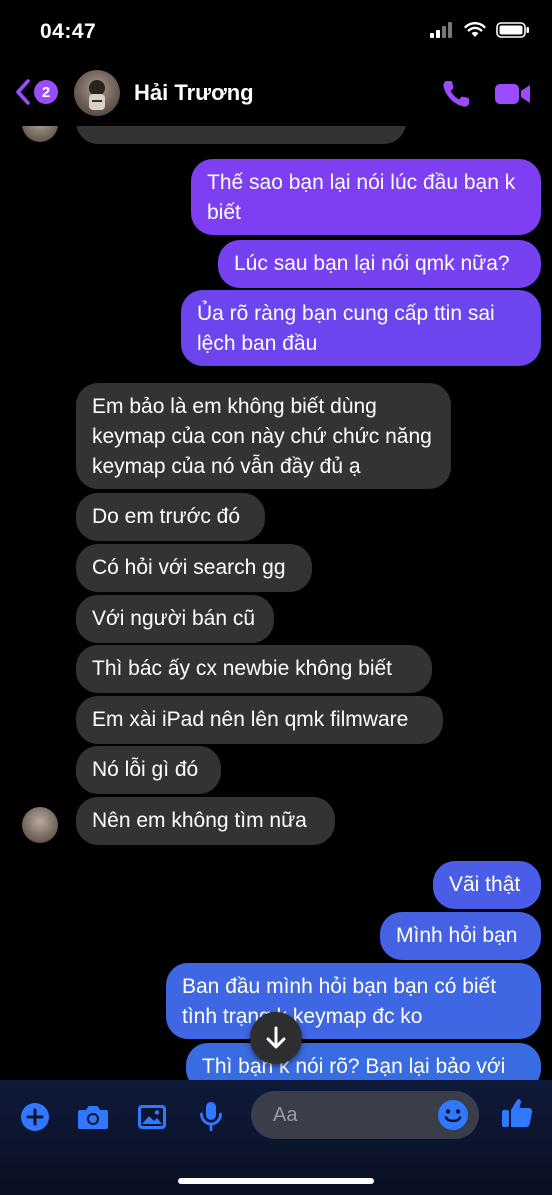  What do you see at coordinates (194, 568) in the screenshot?
I see `message-incoming: Có hỏi với search gg` at bounding box center [194, 568].